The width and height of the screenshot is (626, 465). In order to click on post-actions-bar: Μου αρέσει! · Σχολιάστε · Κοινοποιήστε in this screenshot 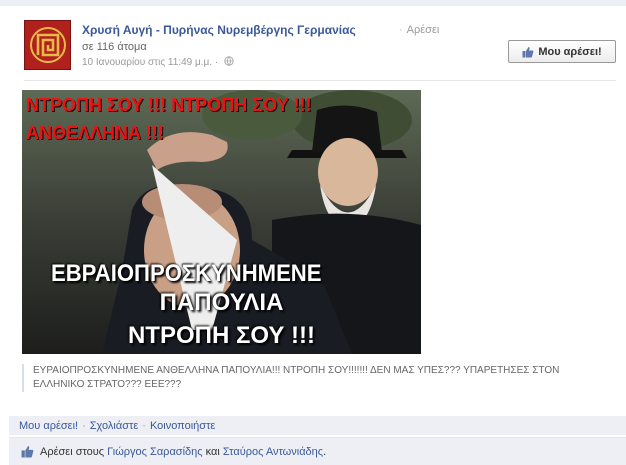, I will do `click(317, 425)`.